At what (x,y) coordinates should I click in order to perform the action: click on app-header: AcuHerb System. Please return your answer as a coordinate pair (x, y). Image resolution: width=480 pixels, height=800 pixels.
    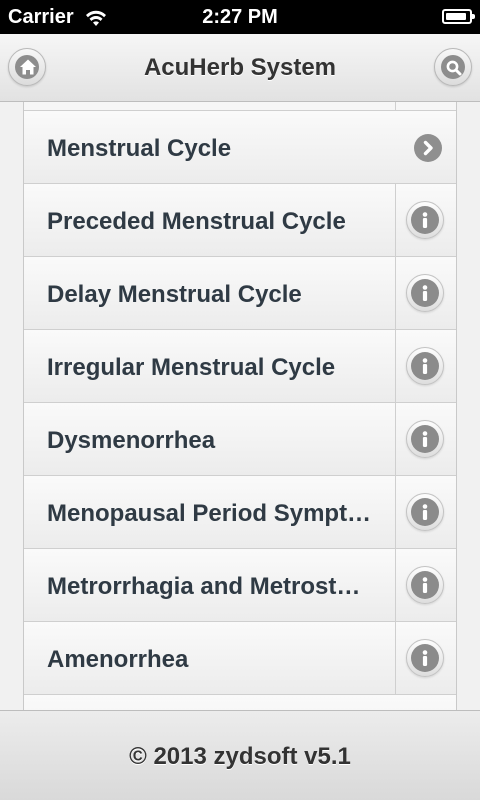
    Looking at the image, I should click on (240, 68).